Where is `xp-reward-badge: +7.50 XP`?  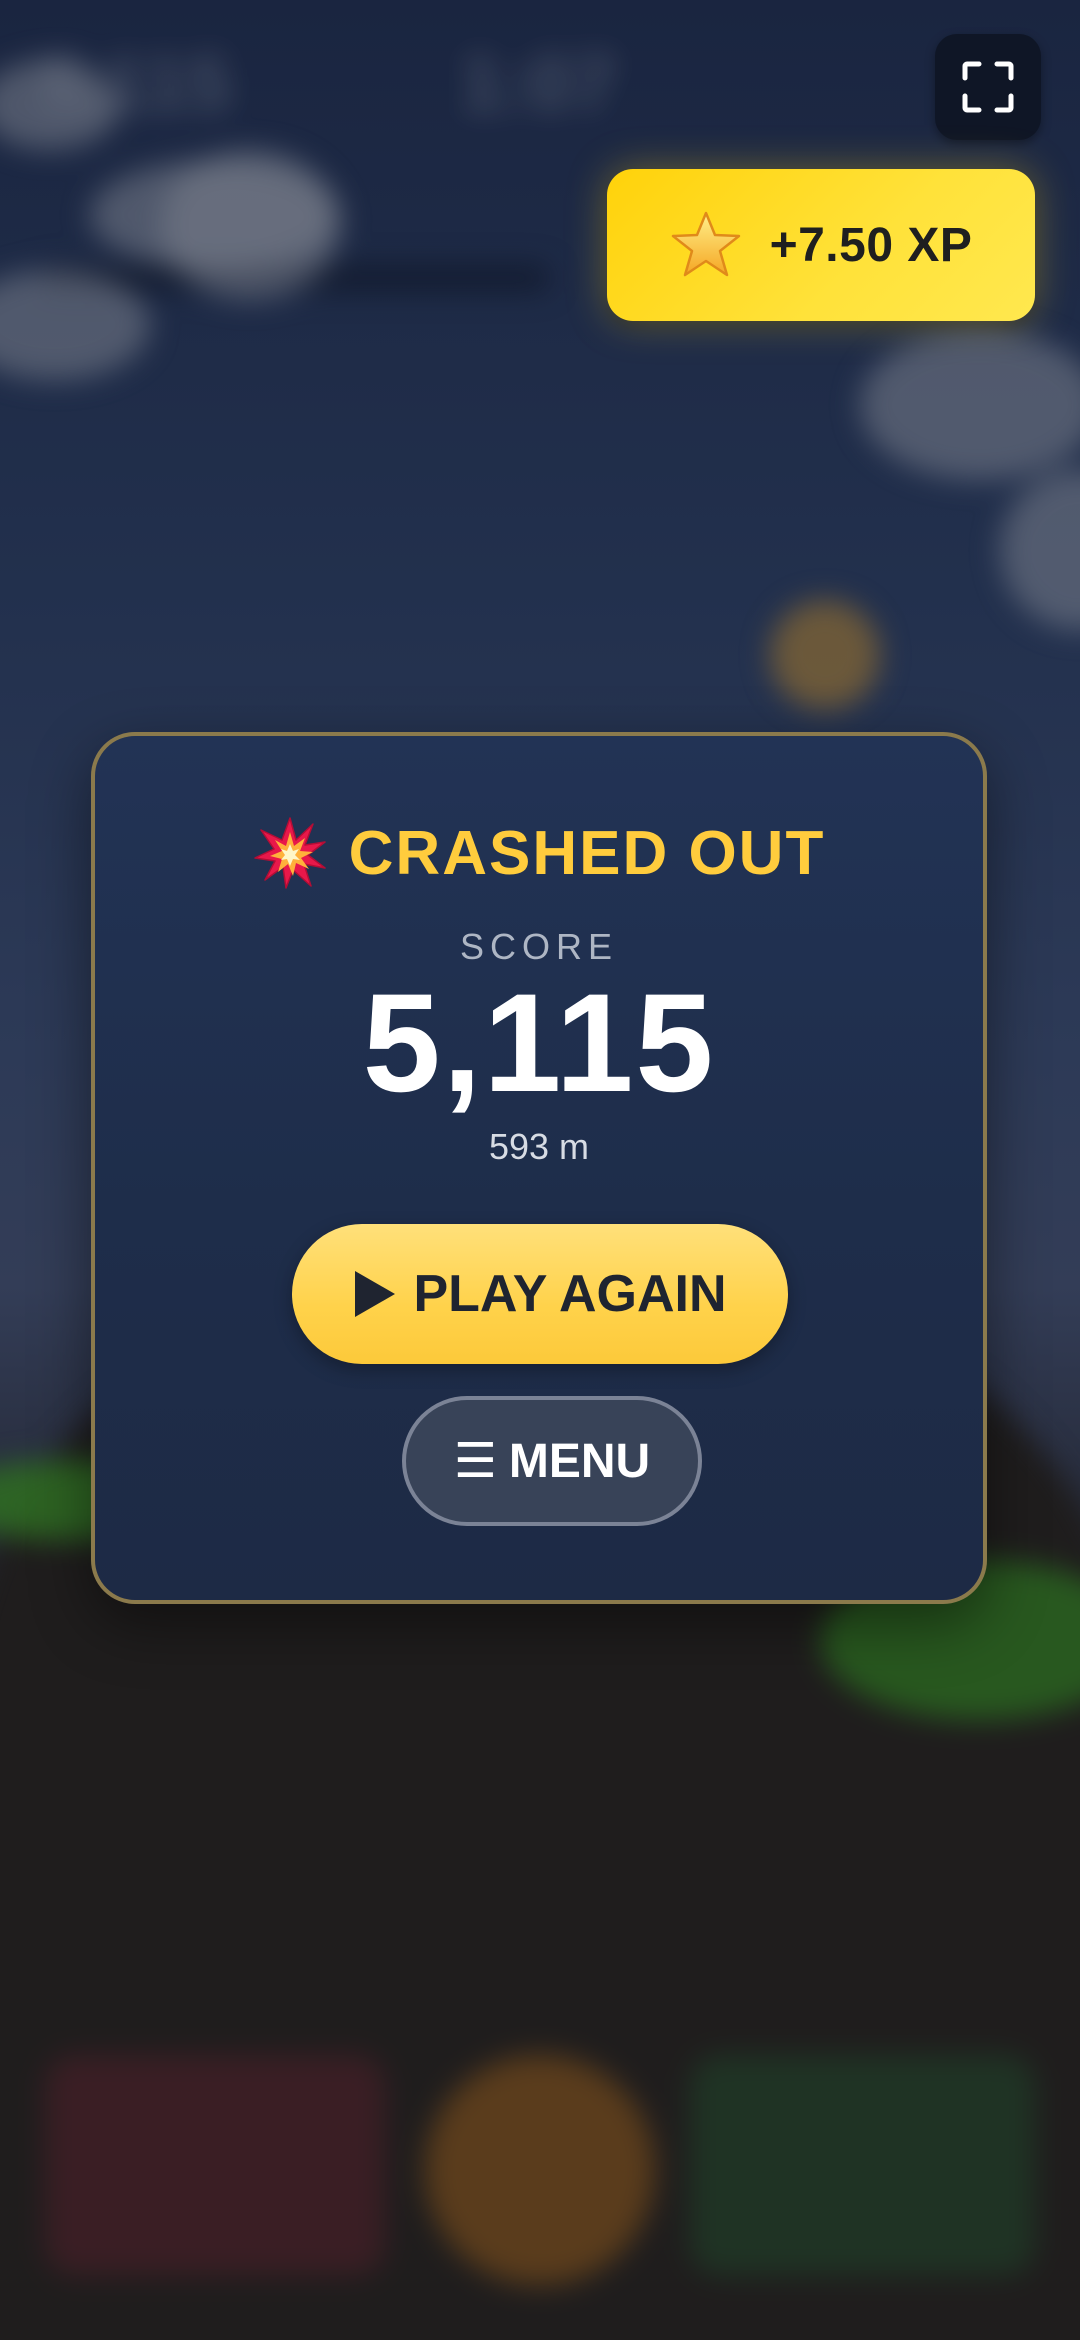
xp-reward-badge: +7.50 XP is located at coordinates (821, 245).